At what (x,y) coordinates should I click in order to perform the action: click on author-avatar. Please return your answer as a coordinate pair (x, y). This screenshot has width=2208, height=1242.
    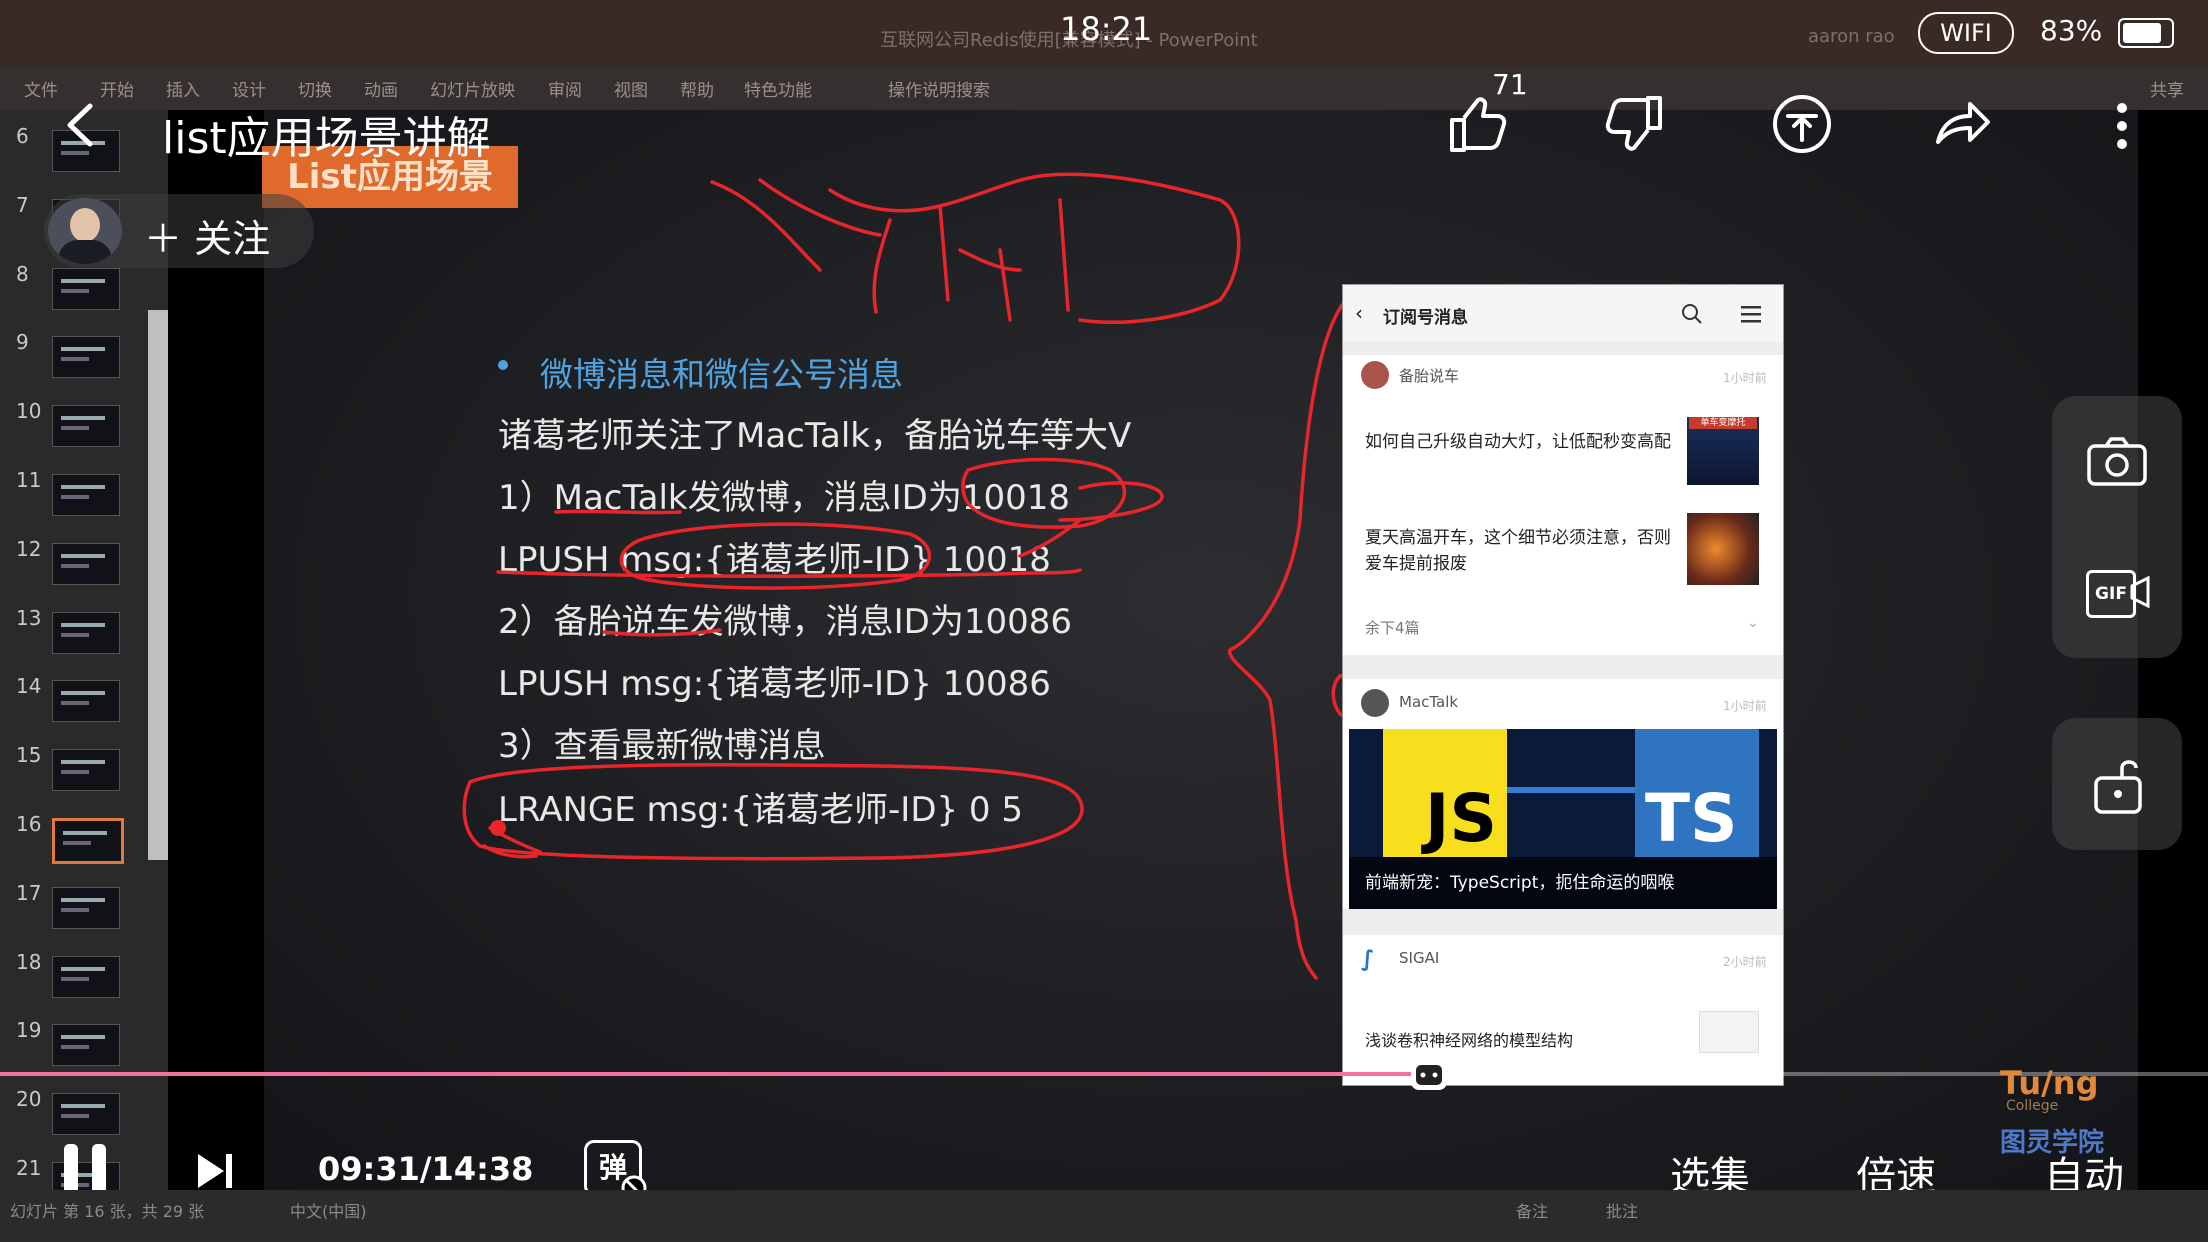
    Looking at the image, I should click on (85, 231).